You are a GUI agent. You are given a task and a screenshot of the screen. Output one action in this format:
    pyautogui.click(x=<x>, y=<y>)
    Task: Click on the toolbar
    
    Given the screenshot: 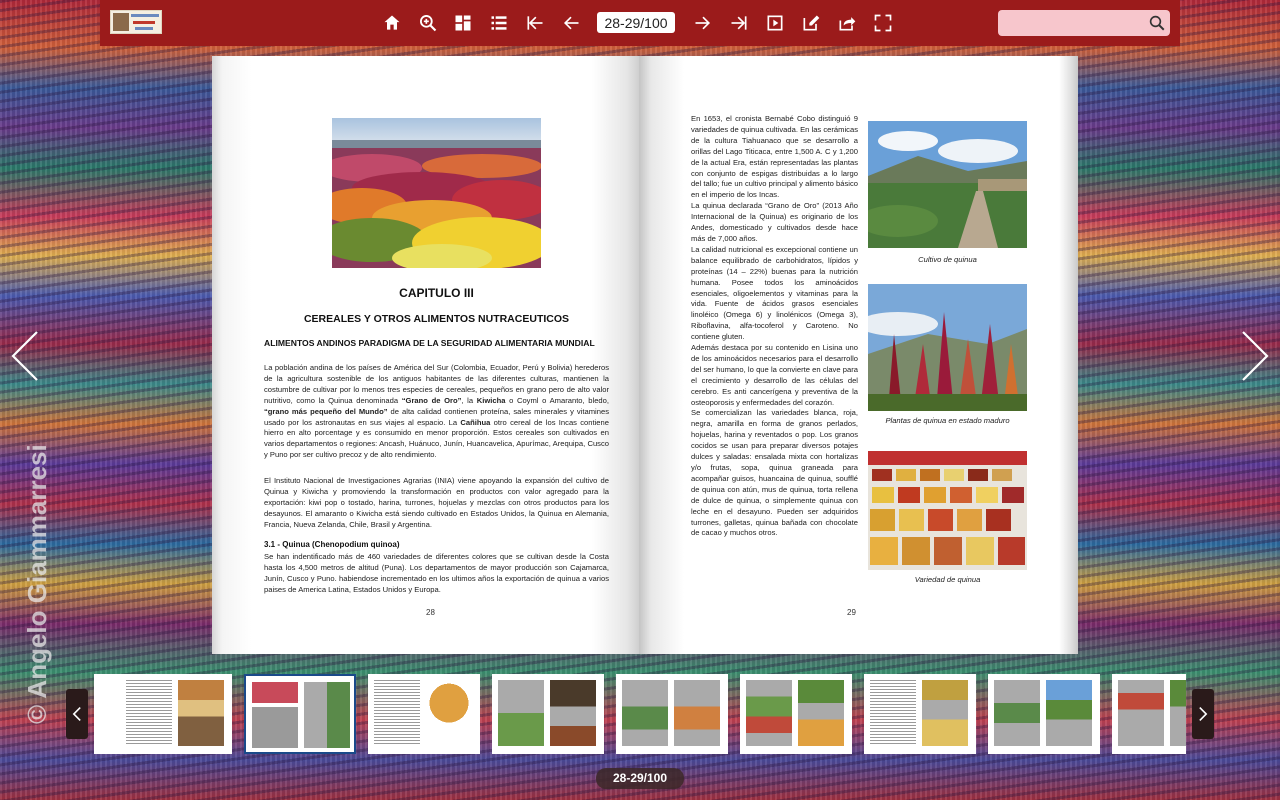 What is the action you would take?
    pyautogui.click(x=640, y=23)
    